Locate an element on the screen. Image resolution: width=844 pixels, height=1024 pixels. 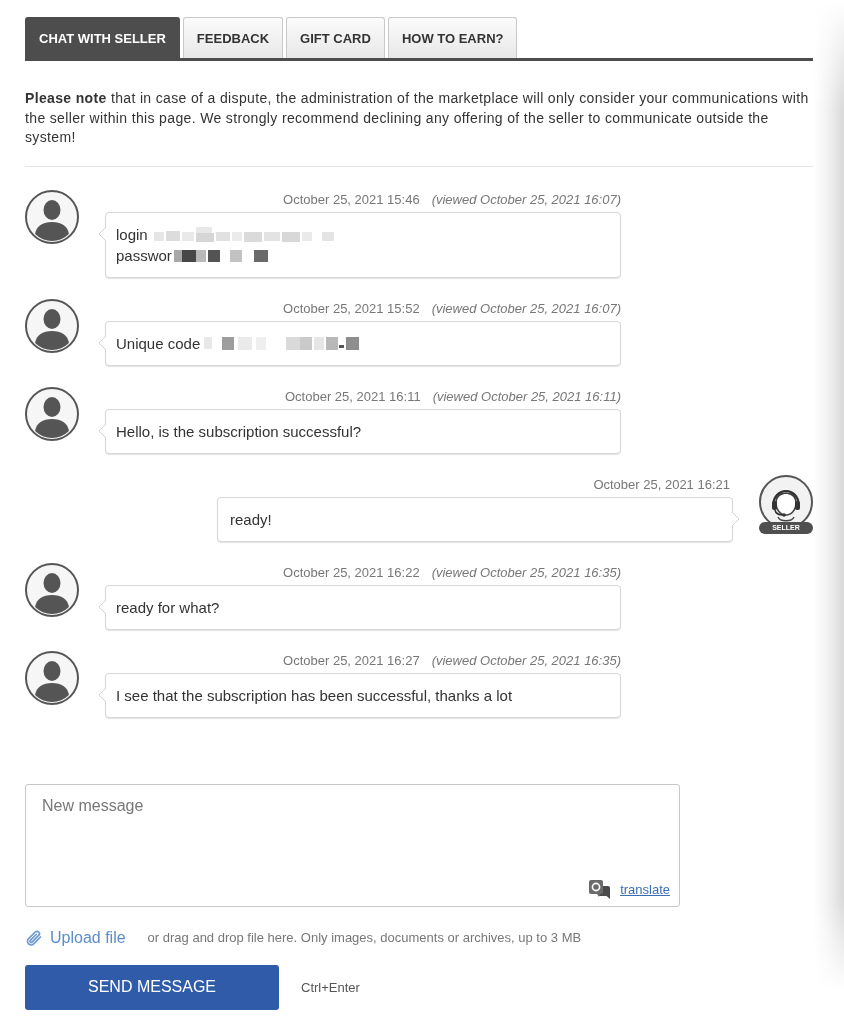
message-text: ready! is located at coordinates (251, 519).